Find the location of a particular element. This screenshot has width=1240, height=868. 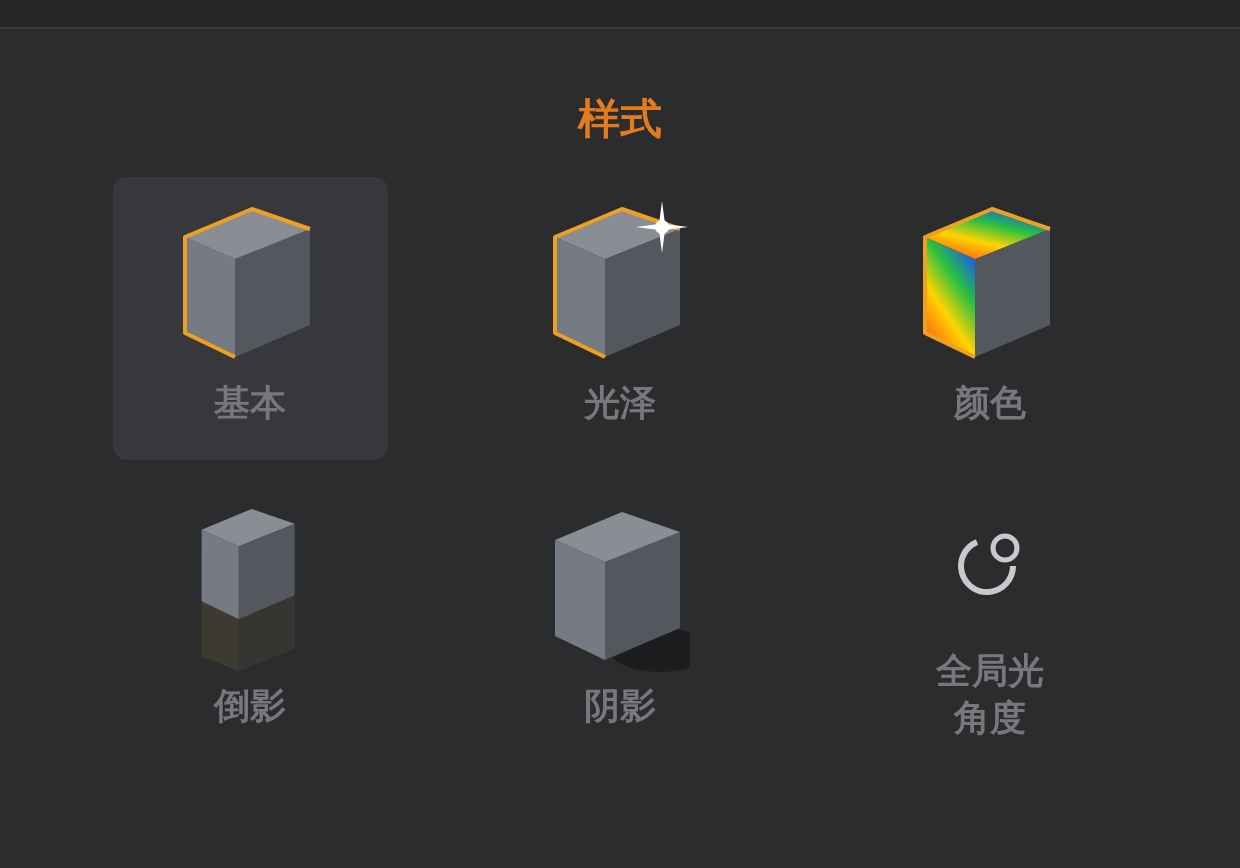

style-option: 阴影 is located at coordinates (620, 621).